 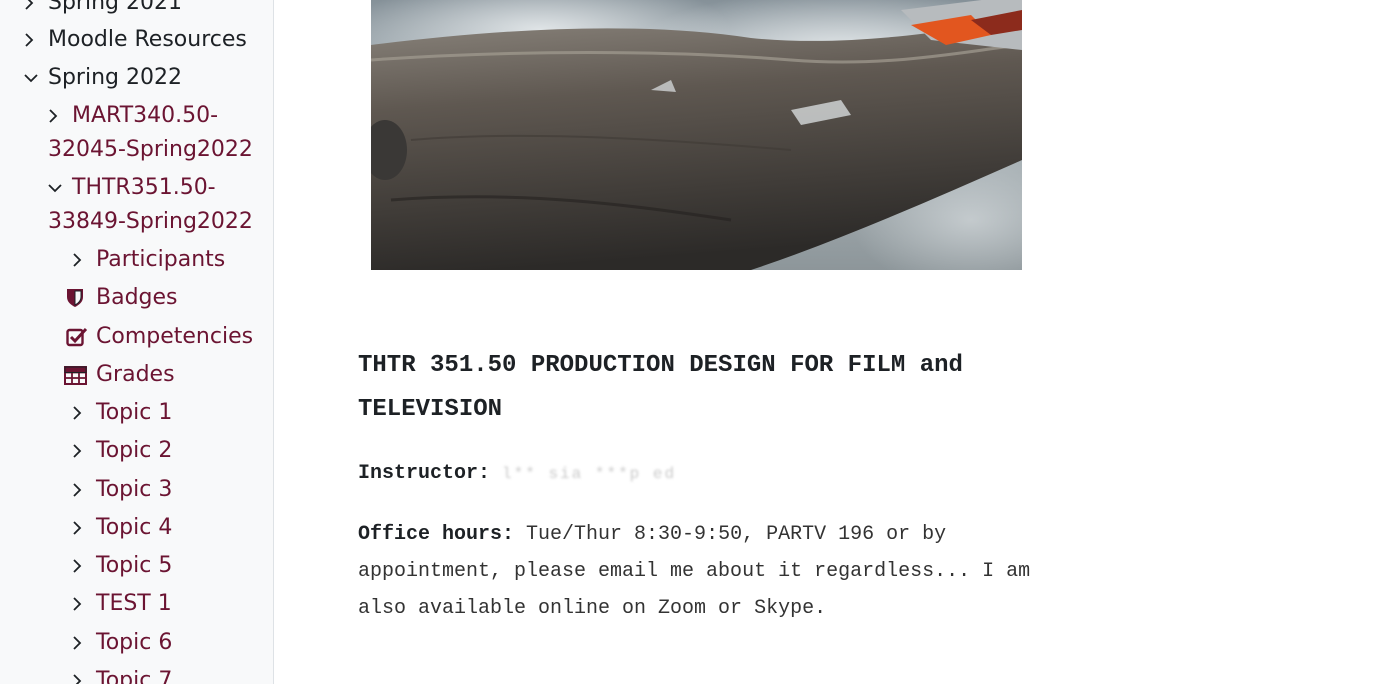 What do you see at coordinates (135, 374) in the screenshot?
I see `sidebar-item-label: Grades` at bounding box center [135, 374].